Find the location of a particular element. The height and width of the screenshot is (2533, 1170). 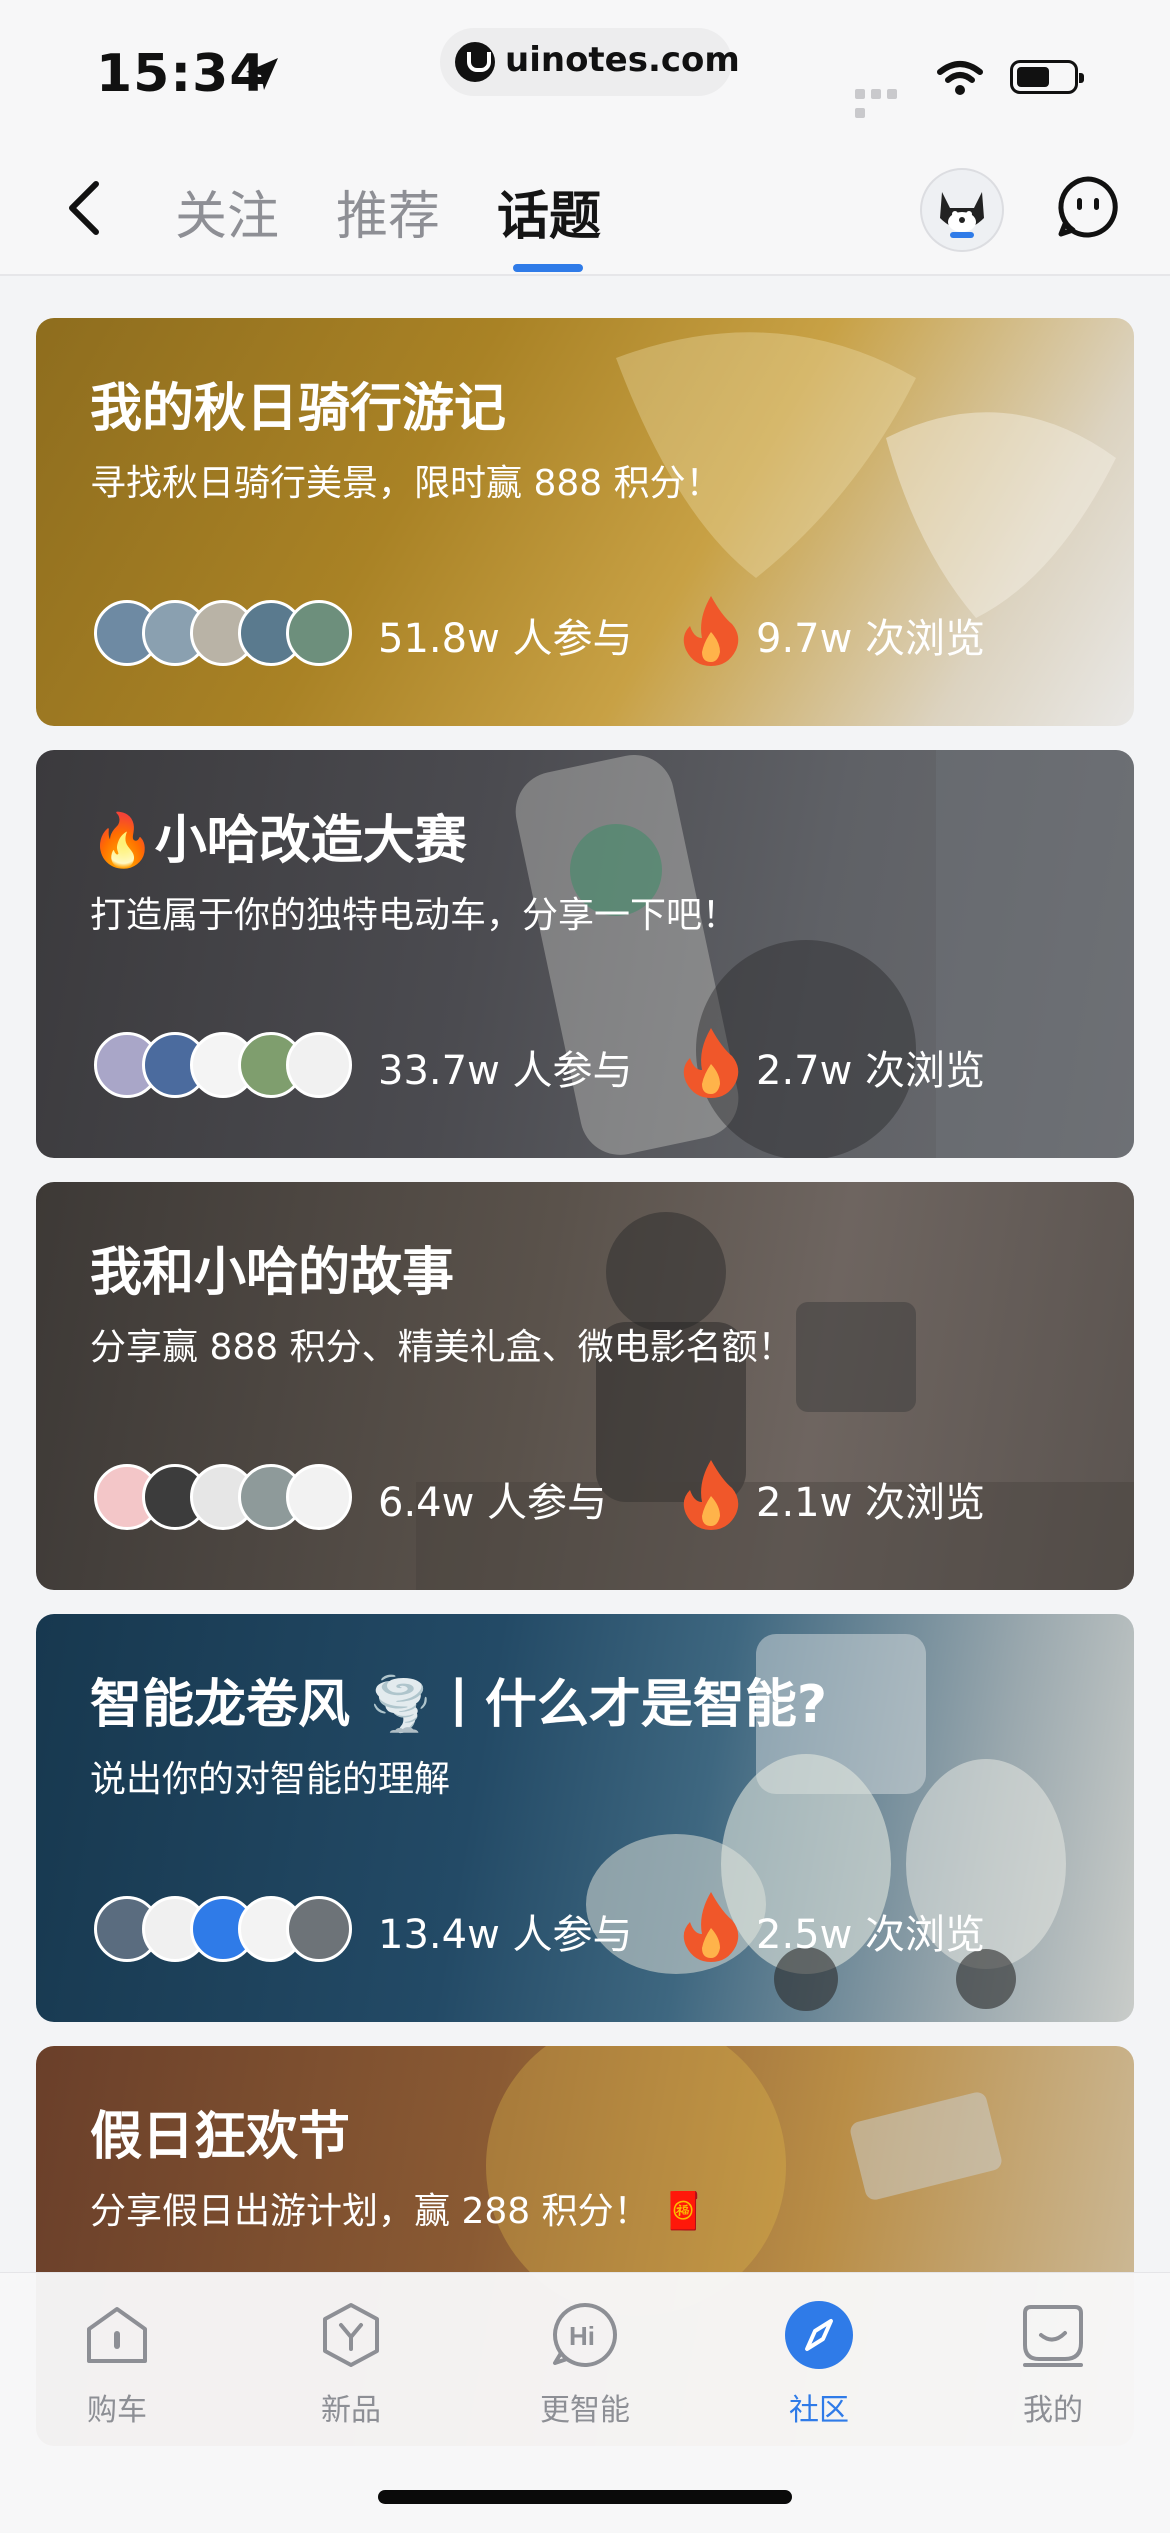

topic-title: 我和小哈的故事 is located at coordinates (272, 1273).